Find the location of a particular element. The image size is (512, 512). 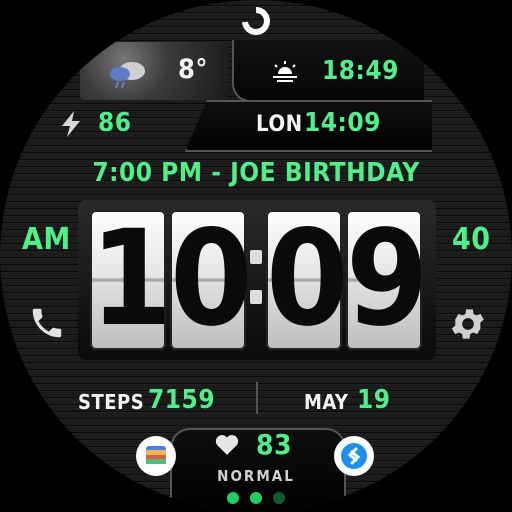

ampm-indicator: AM is located at coordinates (46, 239).